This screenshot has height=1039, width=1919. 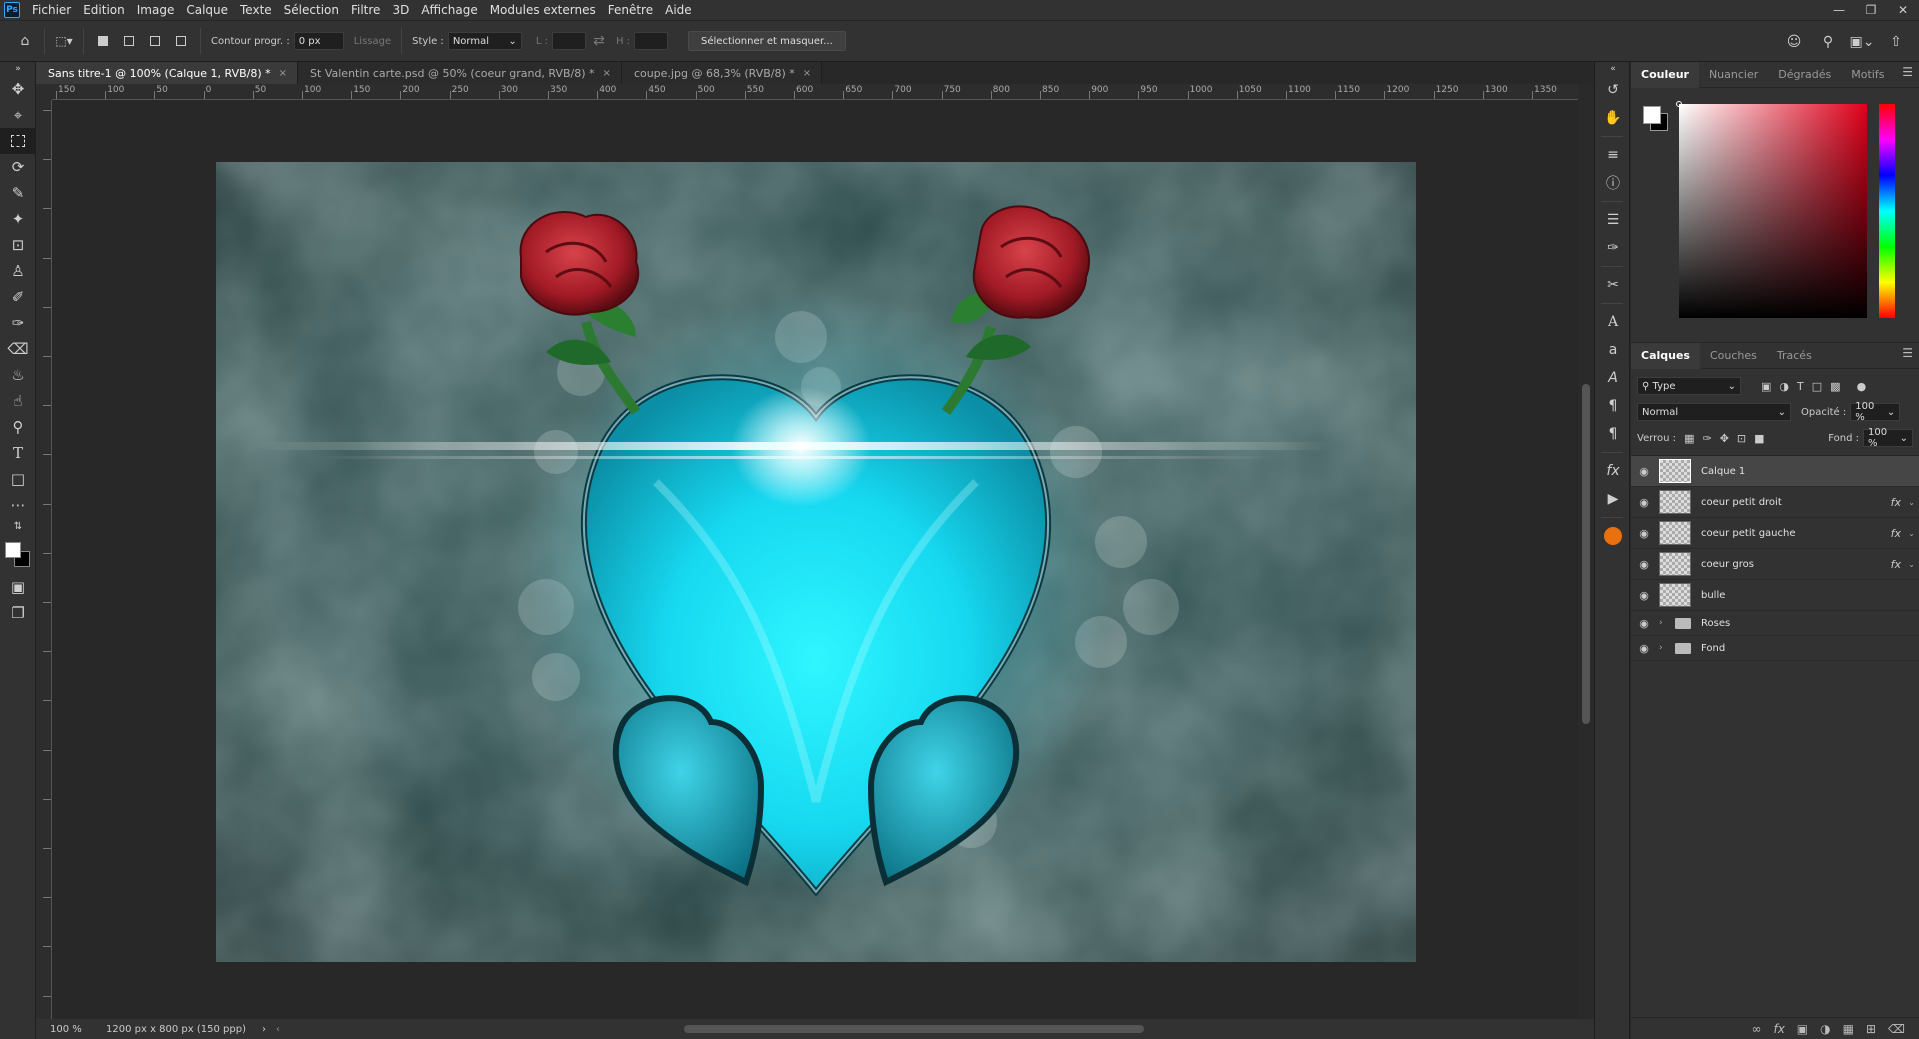 What do you see at coordinates (449, 10) in the screenshot?
I see `menu-affichage: Affichage` at bounding box center [449, 10].